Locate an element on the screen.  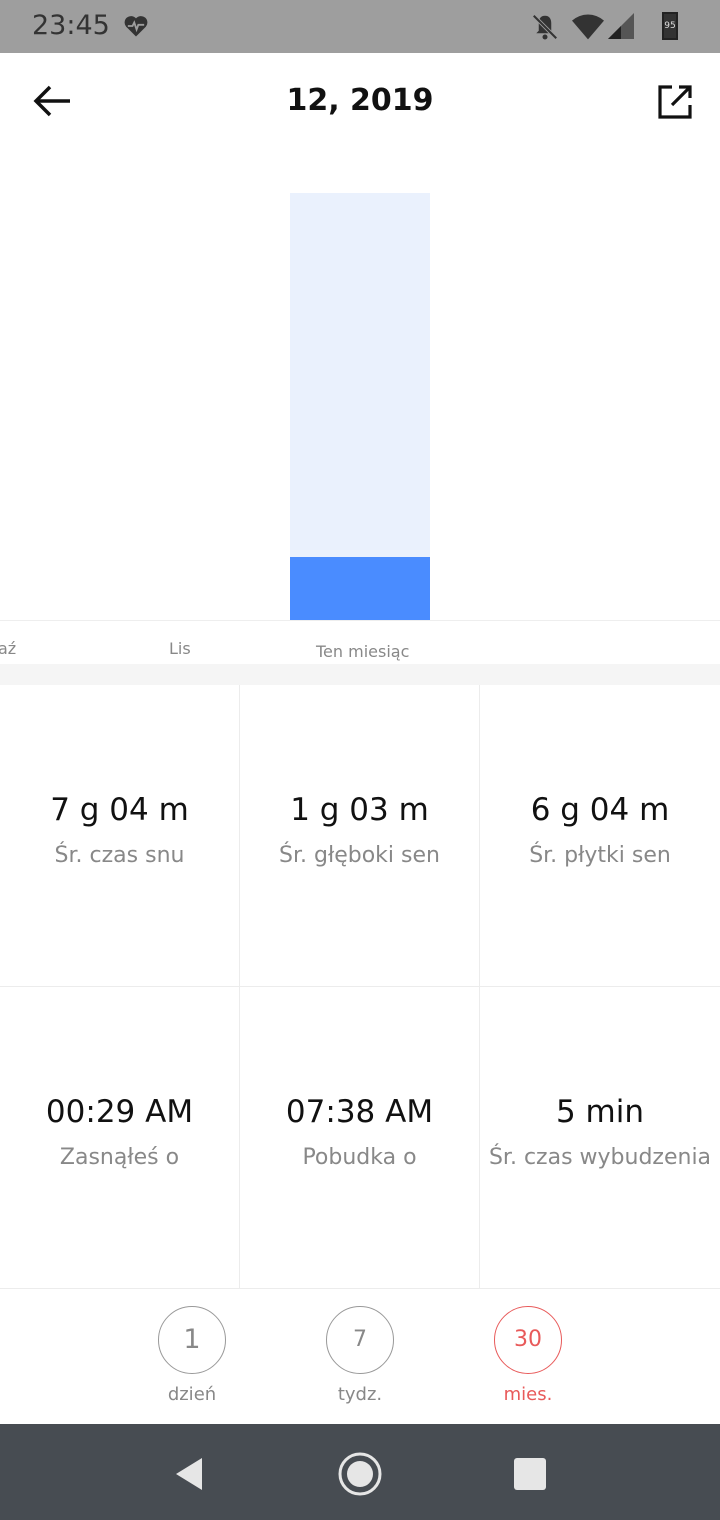
period-tab-week: 7 tydz. is located at coordinates (360, 1361).